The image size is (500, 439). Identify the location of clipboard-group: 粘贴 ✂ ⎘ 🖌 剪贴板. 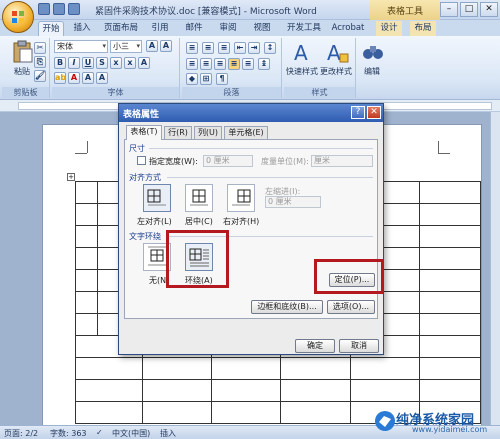
(26, 68).